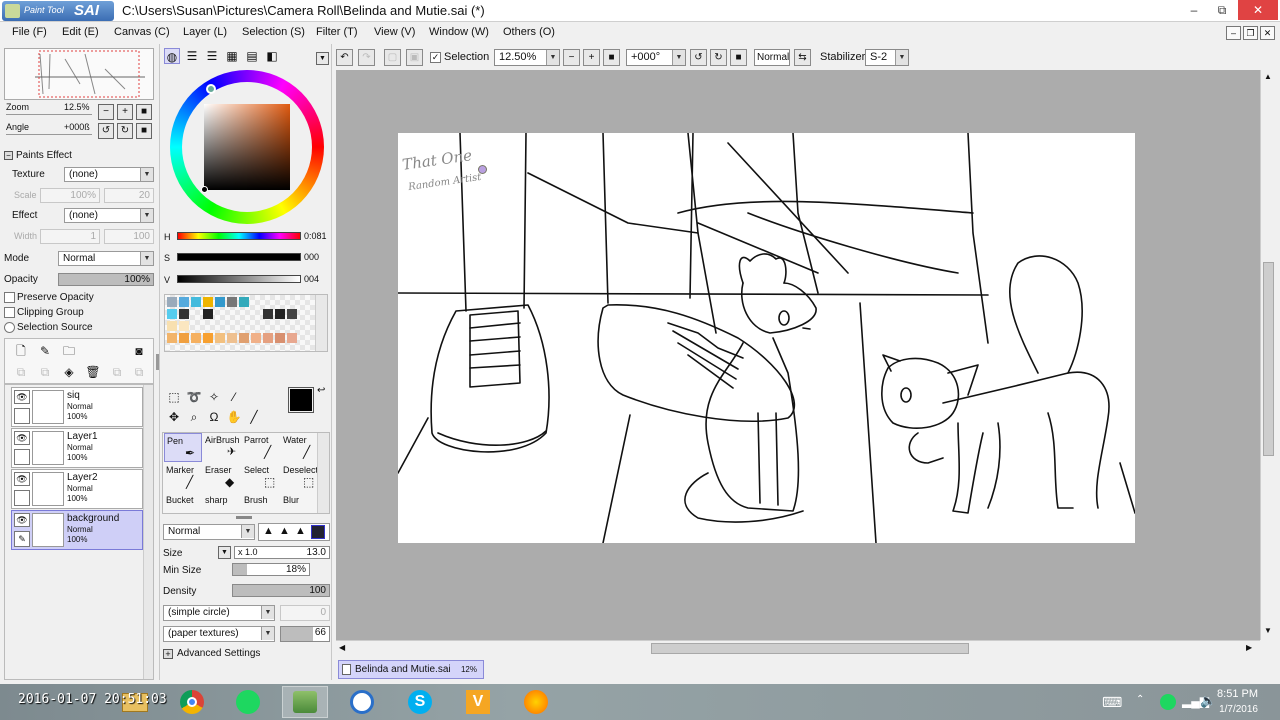 The image size is (1280, 720). What do you see at coordinates (106, 258) in the screenshot?
I see `layer-mode-select: Normal ▼` at bounding box center [106, 258].